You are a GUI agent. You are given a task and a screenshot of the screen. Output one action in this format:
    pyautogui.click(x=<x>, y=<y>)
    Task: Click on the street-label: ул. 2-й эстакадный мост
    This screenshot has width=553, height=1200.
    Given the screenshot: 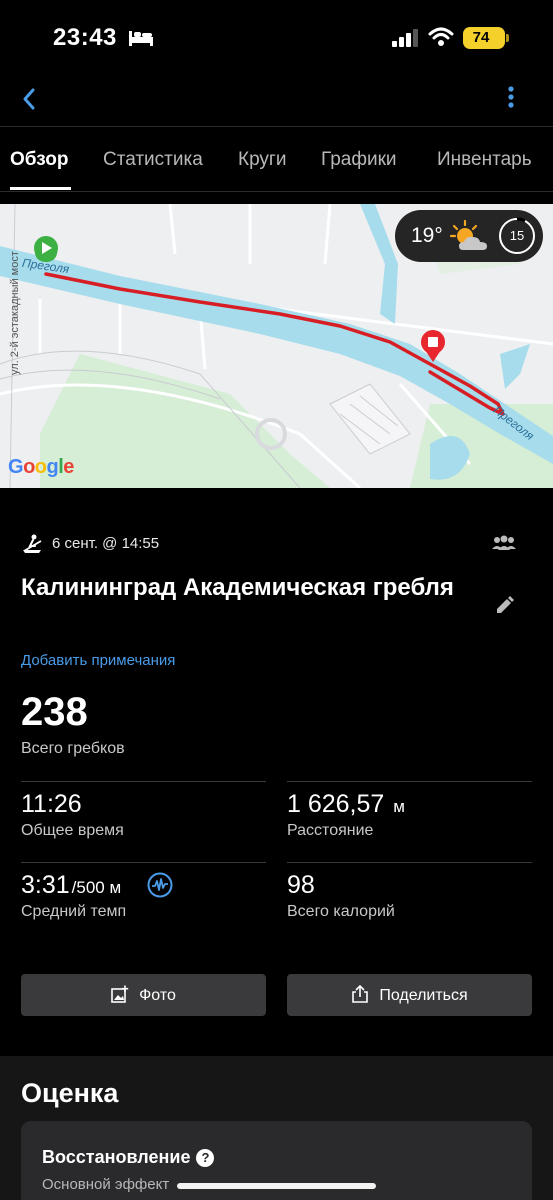 What is the action you would take?
    pyautogui.click(x=15, y=313)
    